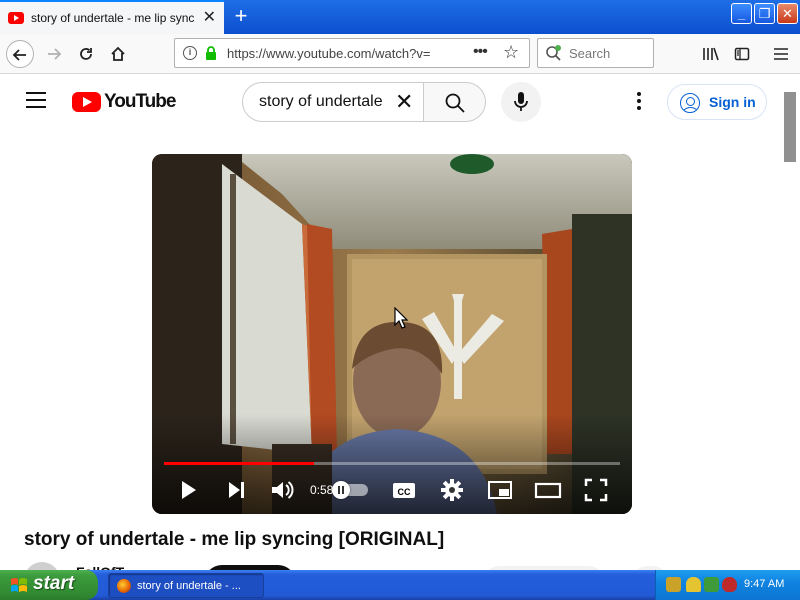  What do you see at coordinates (211, 53) in the screenshot?
I see `lock-icon` at bounding box center [211, 53].